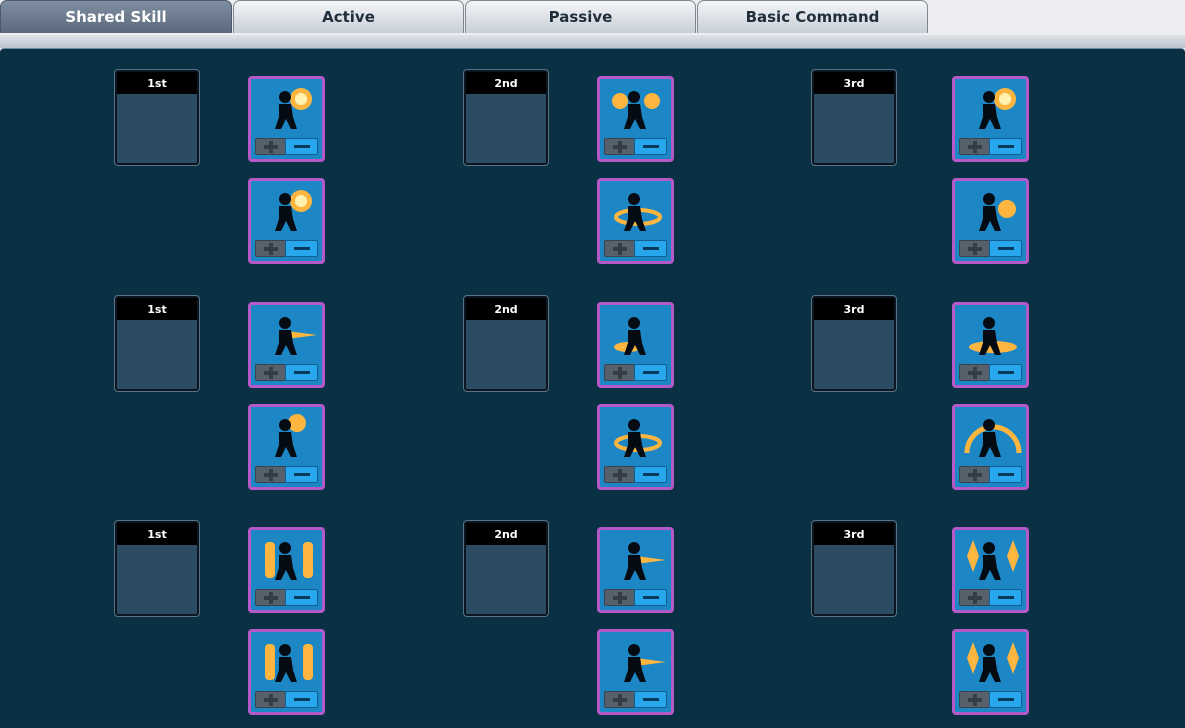 Image resolution: width=1185 pixels, height=728 pixels. I want to click on tab-shared-skill: Shared Skill, so click(116, 16).